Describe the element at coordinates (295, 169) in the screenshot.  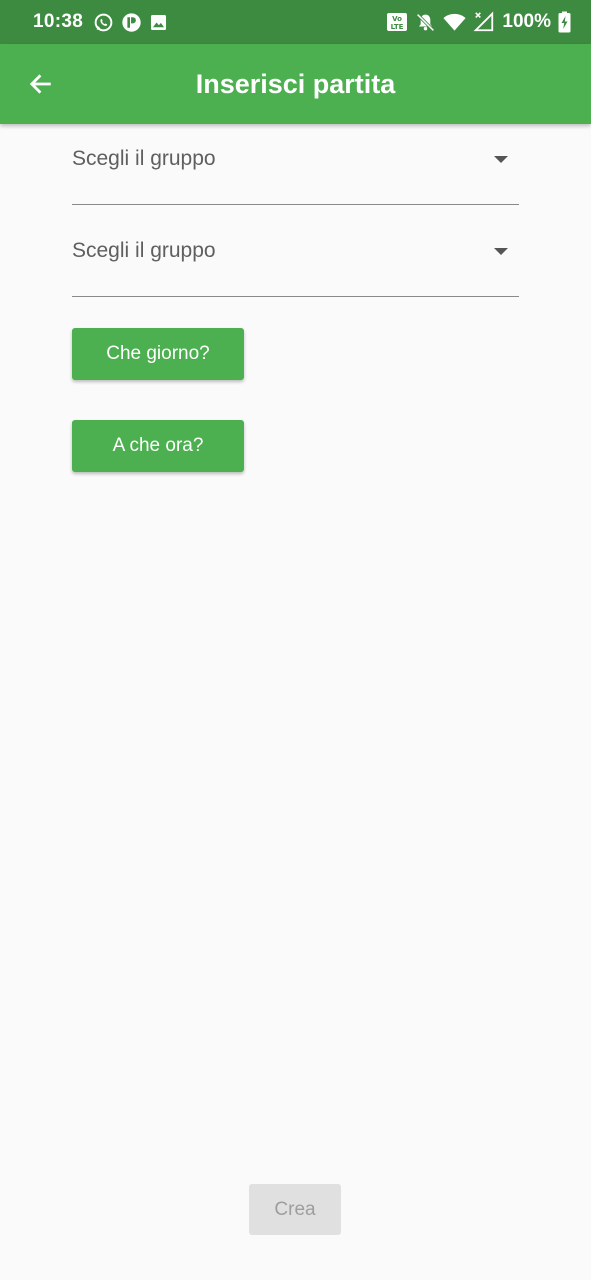
I see `group-select-1: Scegli il gruppo` at that location.